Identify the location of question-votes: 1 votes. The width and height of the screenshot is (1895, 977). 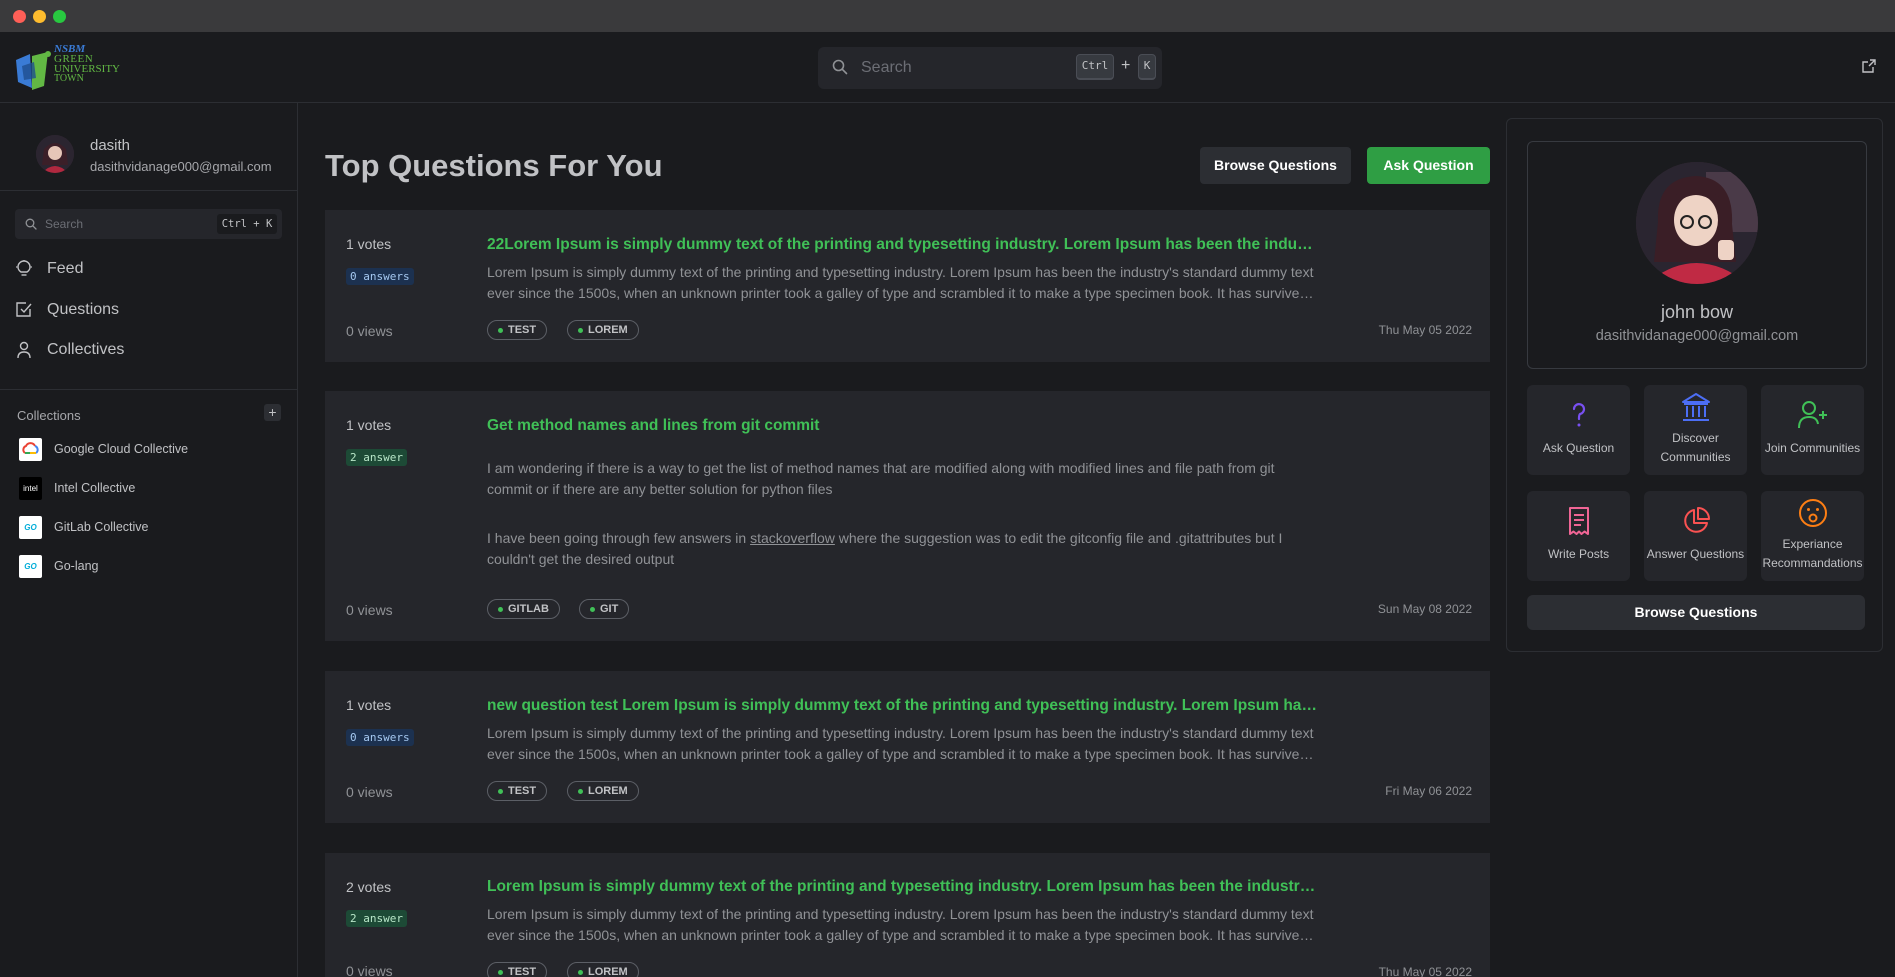
(369, 244).